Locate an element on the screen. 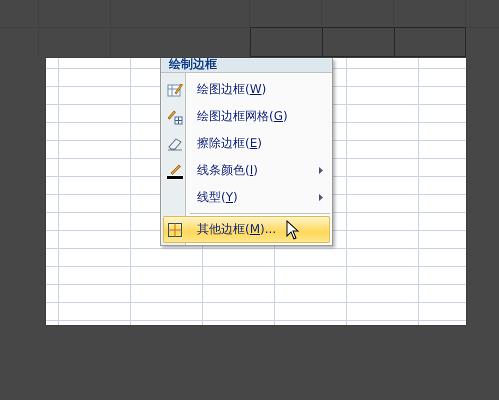 This screenshot has width=499, height=400. menu-item: 线条颜色(I) is located at coordinates (246, 170).